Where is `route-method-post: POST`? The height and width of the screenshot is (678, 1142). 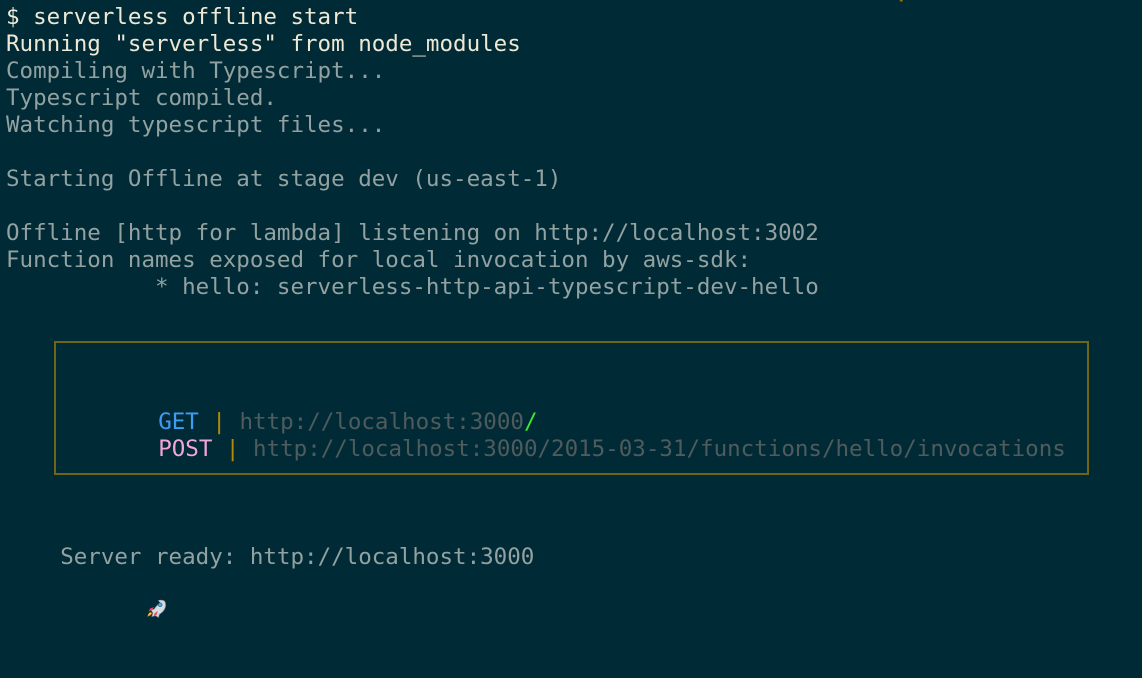
route-method-post: POST is located at coordinates (185, 449).